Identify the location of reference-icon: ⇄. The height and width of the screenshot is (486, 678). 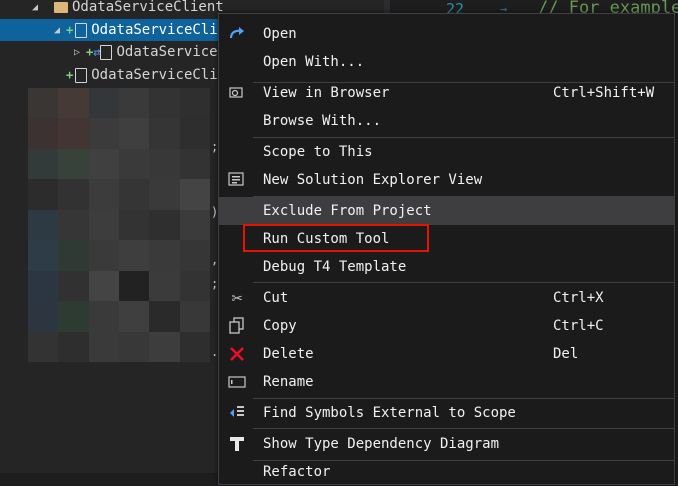
(97, 52).